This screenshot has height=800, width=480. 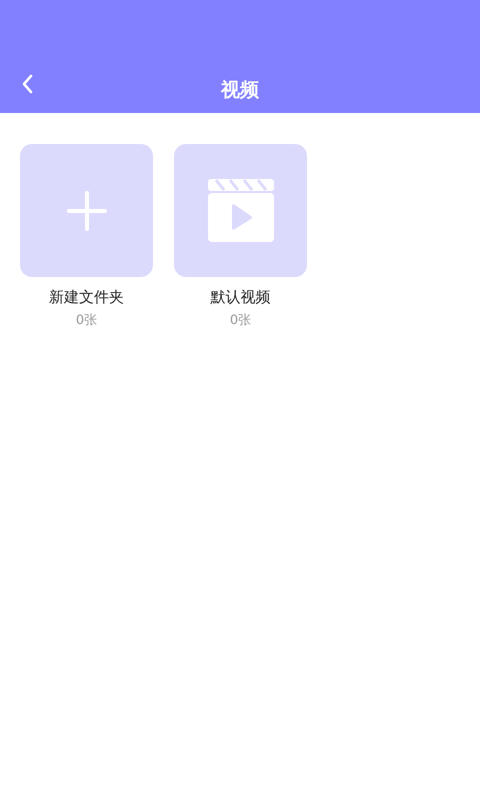 What do you see at coordinates (86, 297) in the screenshot?
I see `folder-name: 新建文件夹` at bounding box center [86, 297].